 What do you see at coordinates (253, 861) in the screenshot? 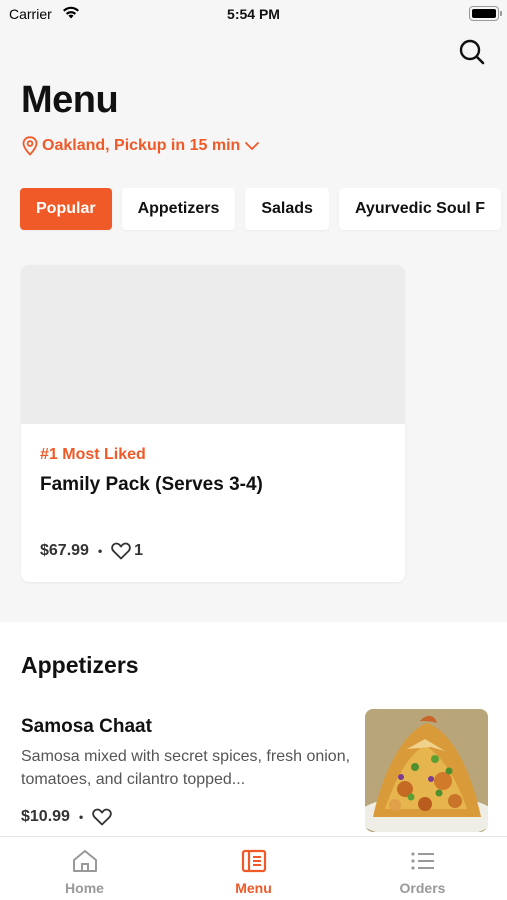
I see `menu-book-icon` at bounding box center [253, 861].